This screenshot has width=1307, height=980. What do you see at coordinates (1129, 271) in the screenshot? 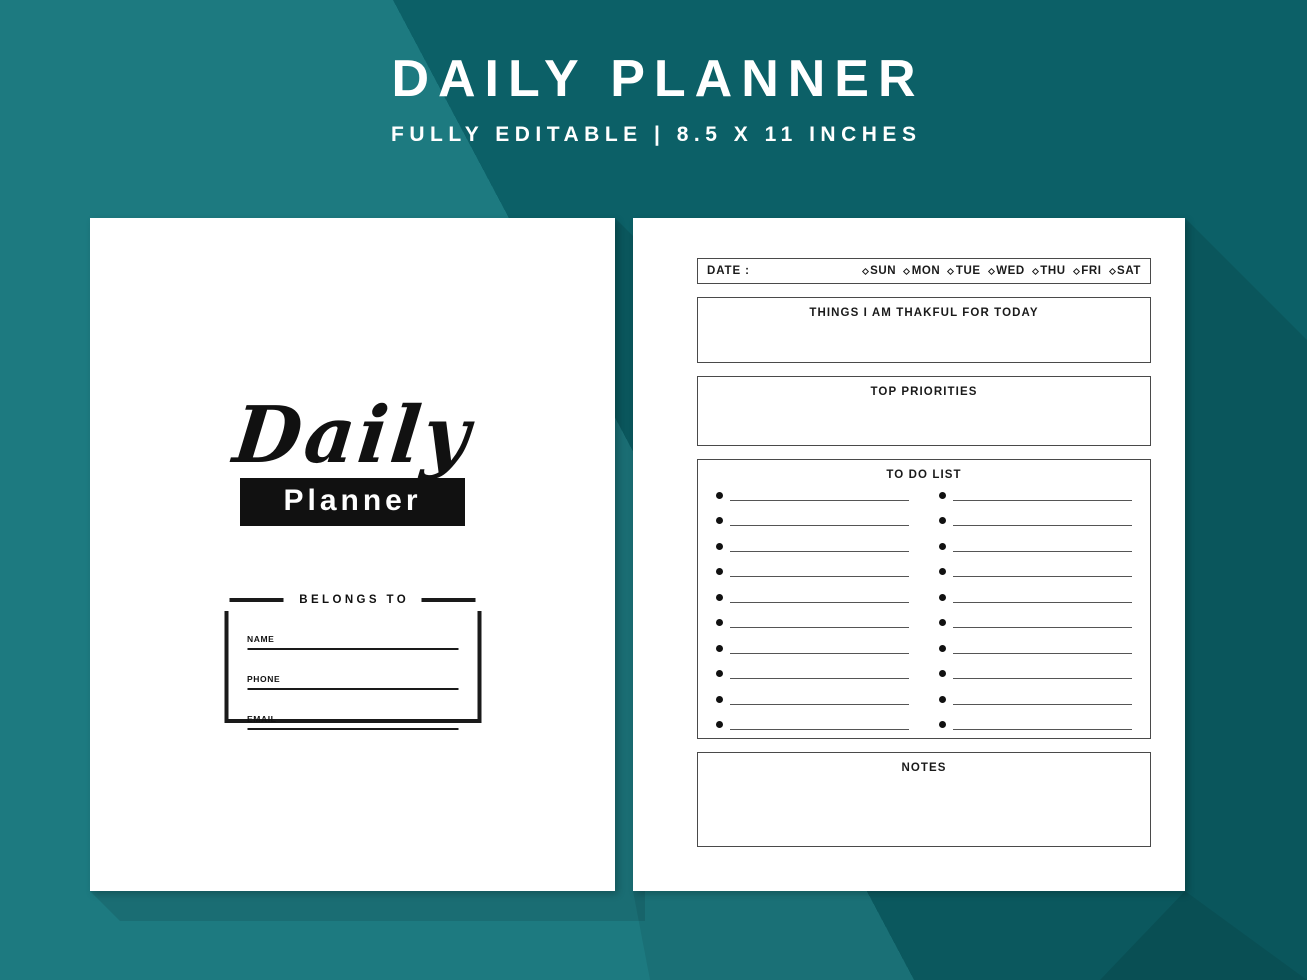
I see `weekday-label: SAT` at bounding box center [1129, 271].